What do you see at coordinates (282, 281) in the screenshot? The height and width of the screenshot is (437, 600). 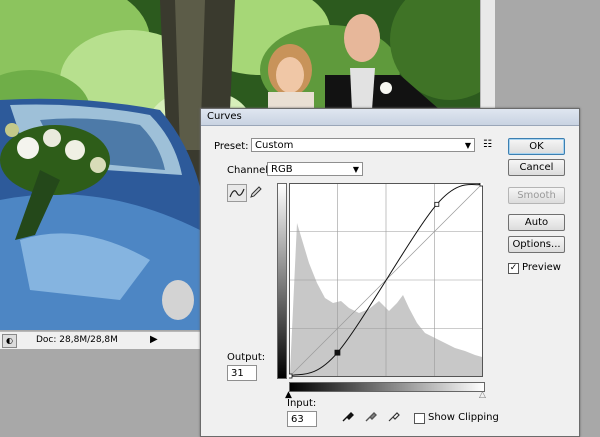 I see `output-gradient-bar` at bounding box center [282, 281].